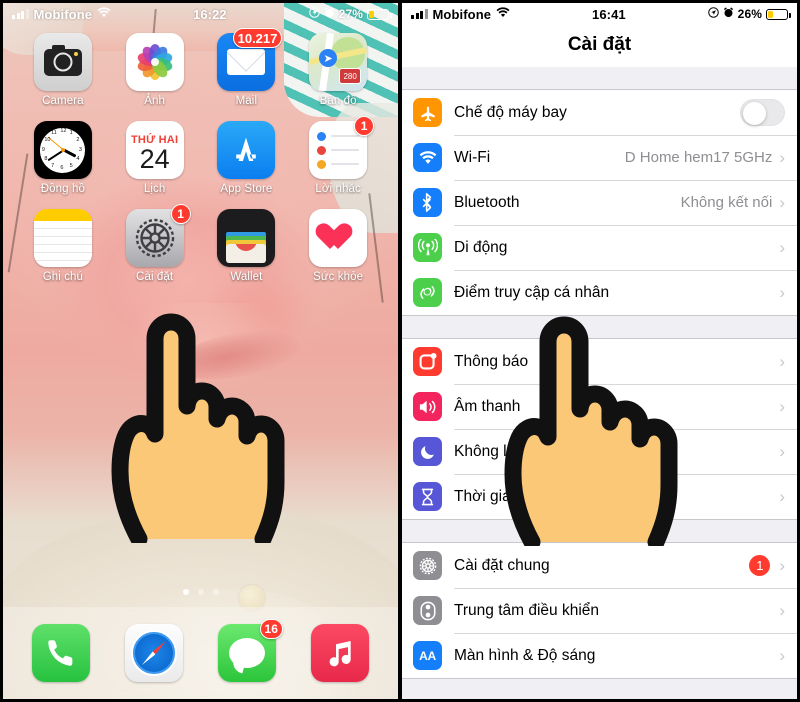  What do you see at coordinates (491, 361) in the screenshot?
I see `settings-row-label: Thông báo` at bounding box center [491, 361].